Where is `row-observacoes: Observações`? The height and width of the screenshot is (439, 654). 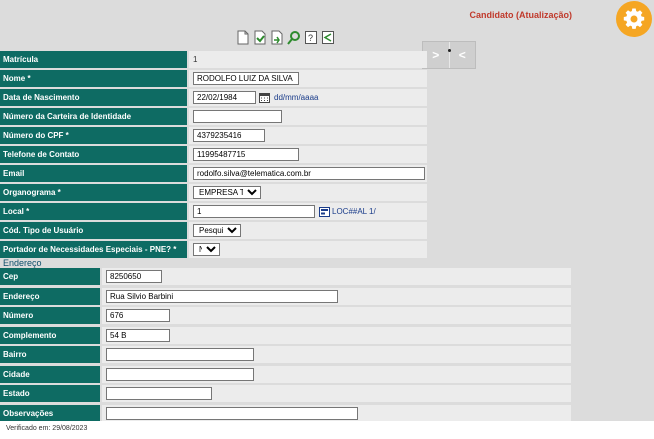 row-observacoes: Observações is located at coordinates (285, 413).